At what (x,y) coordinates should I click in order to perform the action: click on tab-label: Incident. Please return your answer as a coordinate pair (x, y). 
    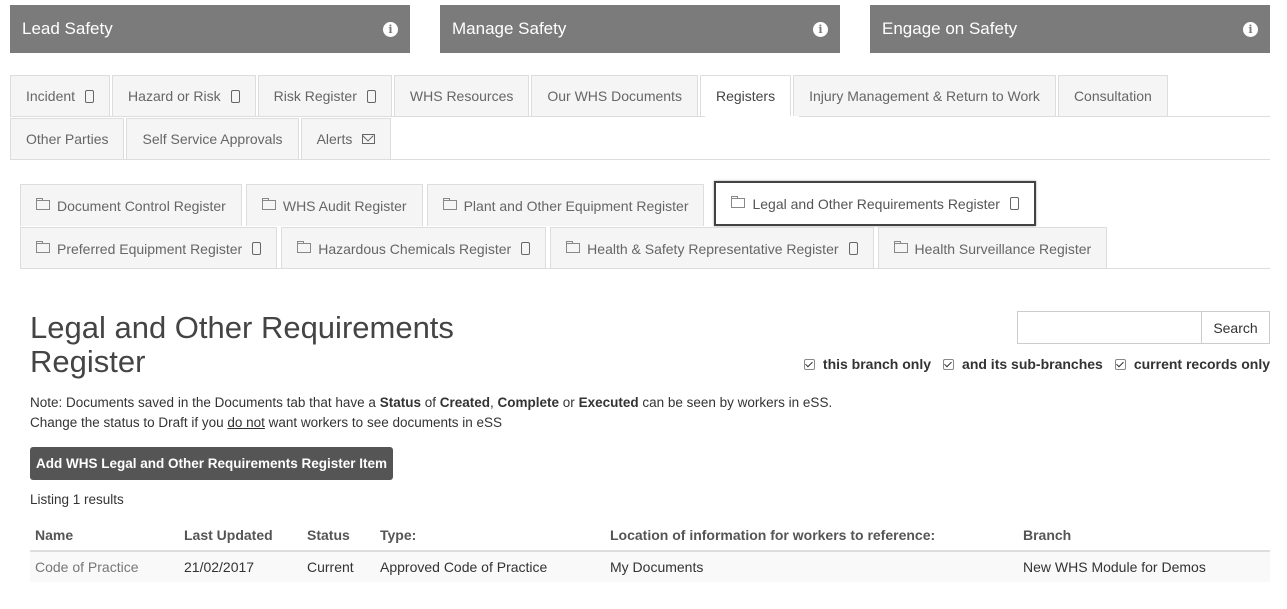
    Looking at the image, I should click on (51, 96).